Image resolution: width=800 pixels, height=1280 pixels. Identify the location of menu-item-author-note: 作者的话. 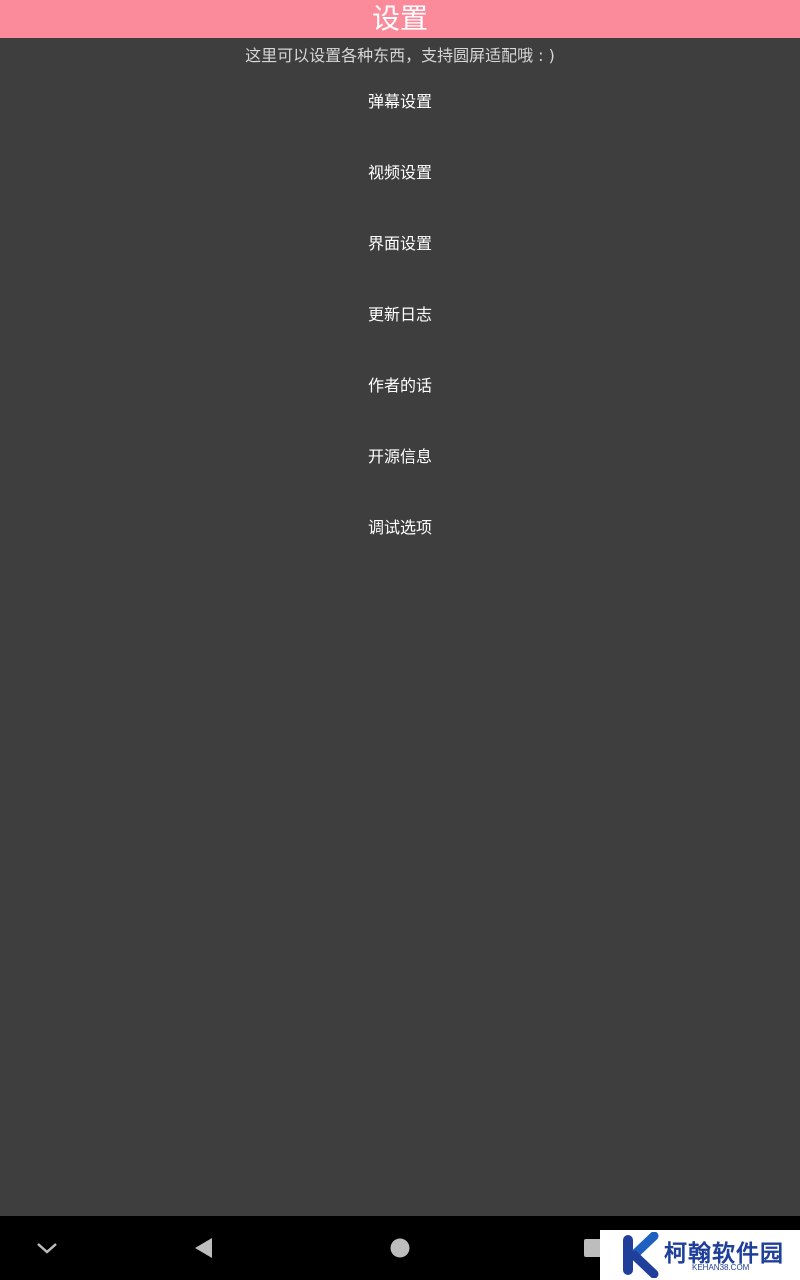
(400, 383).